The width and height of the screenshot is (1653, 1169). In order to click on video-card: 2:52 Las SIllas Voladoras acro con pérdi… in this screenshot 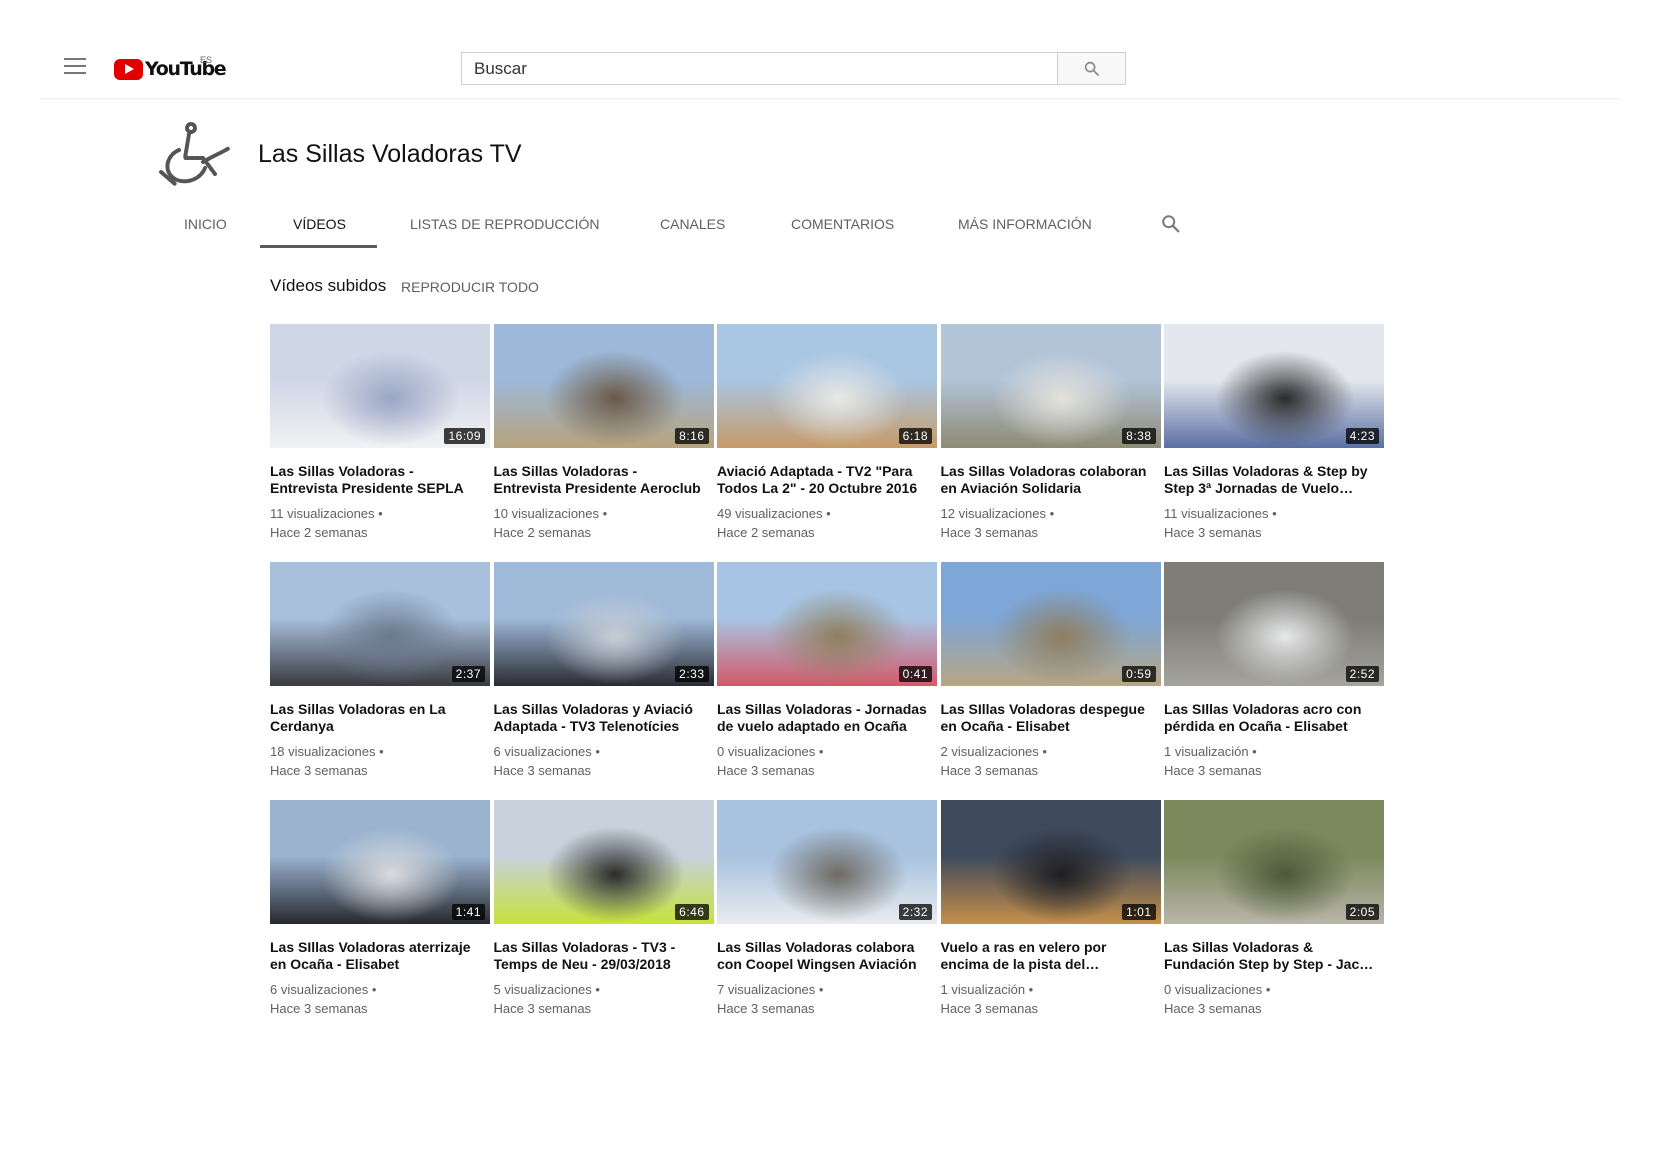, I will do `click(1274, 681)`.